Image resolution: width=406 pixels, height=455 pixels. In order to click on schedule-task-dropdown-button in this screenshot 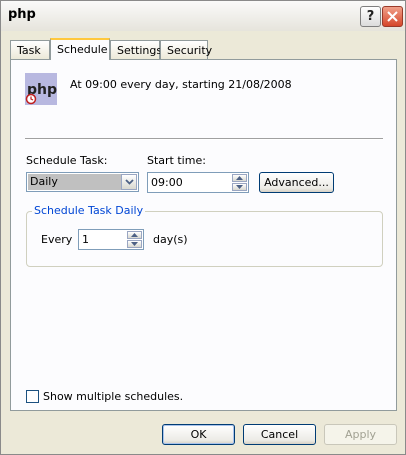, I will do `click(129, 182)`.